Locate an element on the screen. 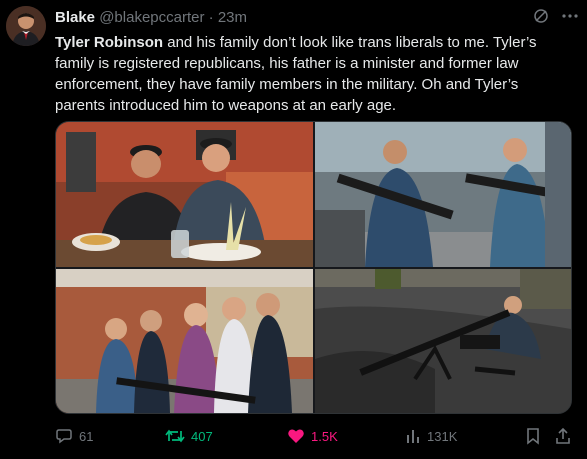 The width and height of the screenshot is (587, 459). action-bar: 61 407 1.5K 131K is located at coordinates (315, 436).